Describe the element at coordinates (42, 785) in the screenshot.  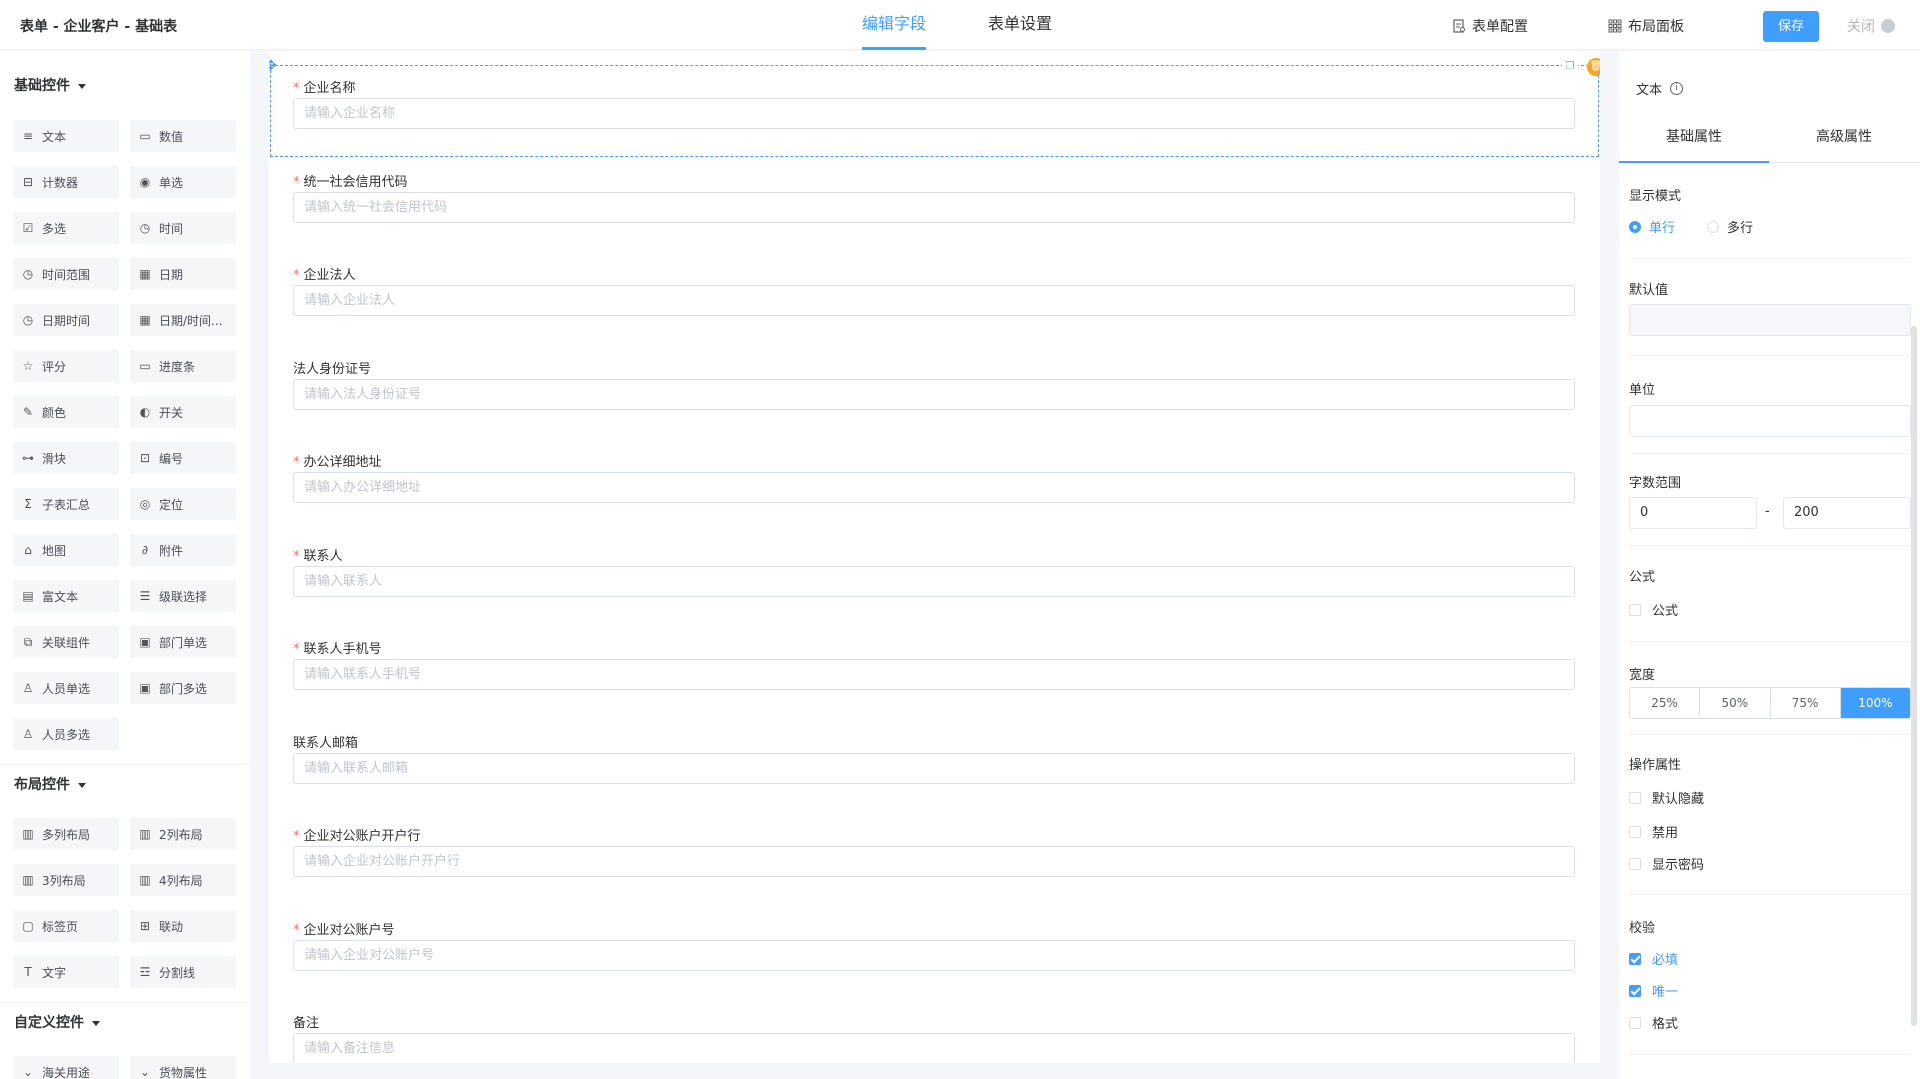
I see `layout-controls-title: 布局控件` at that location.